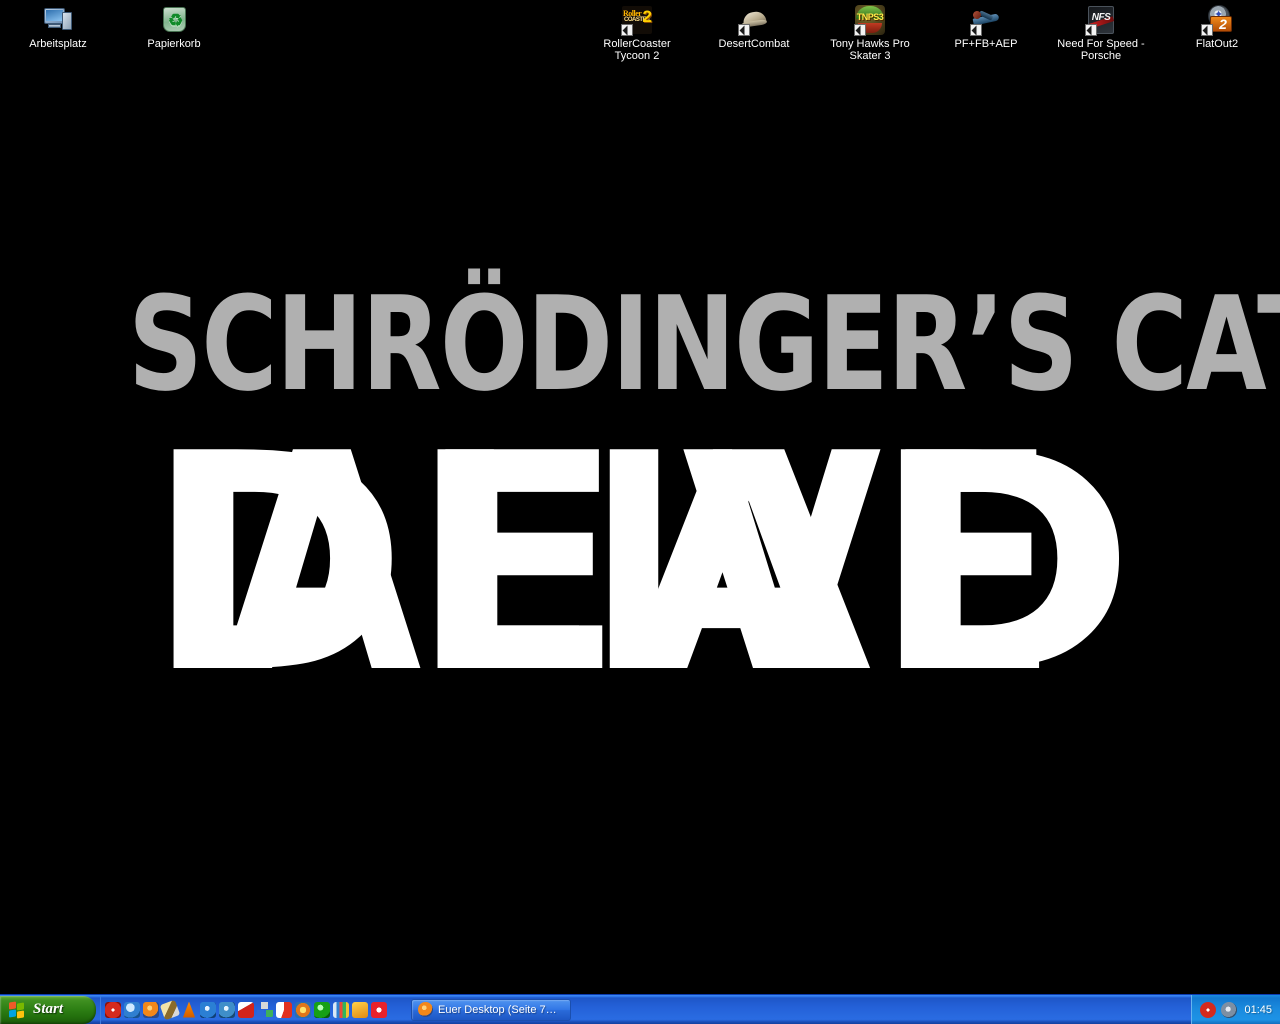 The image size is (1280, 1024). I want to click on system-tray: 01:45, so click(1235, 1009).